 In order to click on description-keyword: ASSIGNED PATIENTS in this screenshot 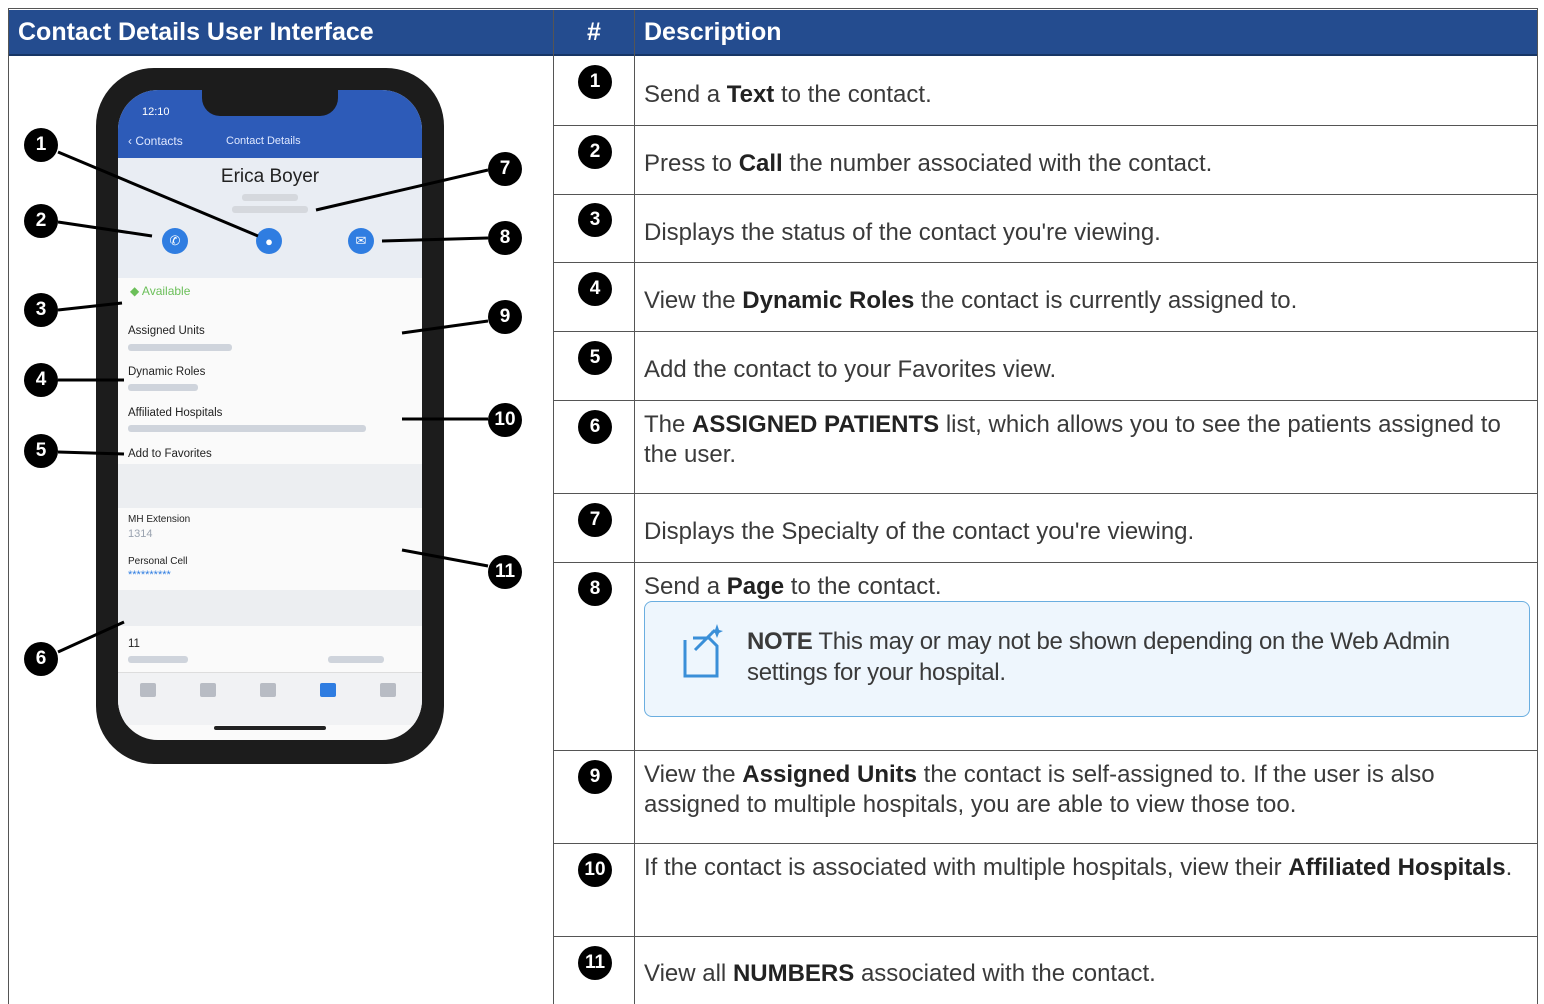, I will do `click(816, 424)`.